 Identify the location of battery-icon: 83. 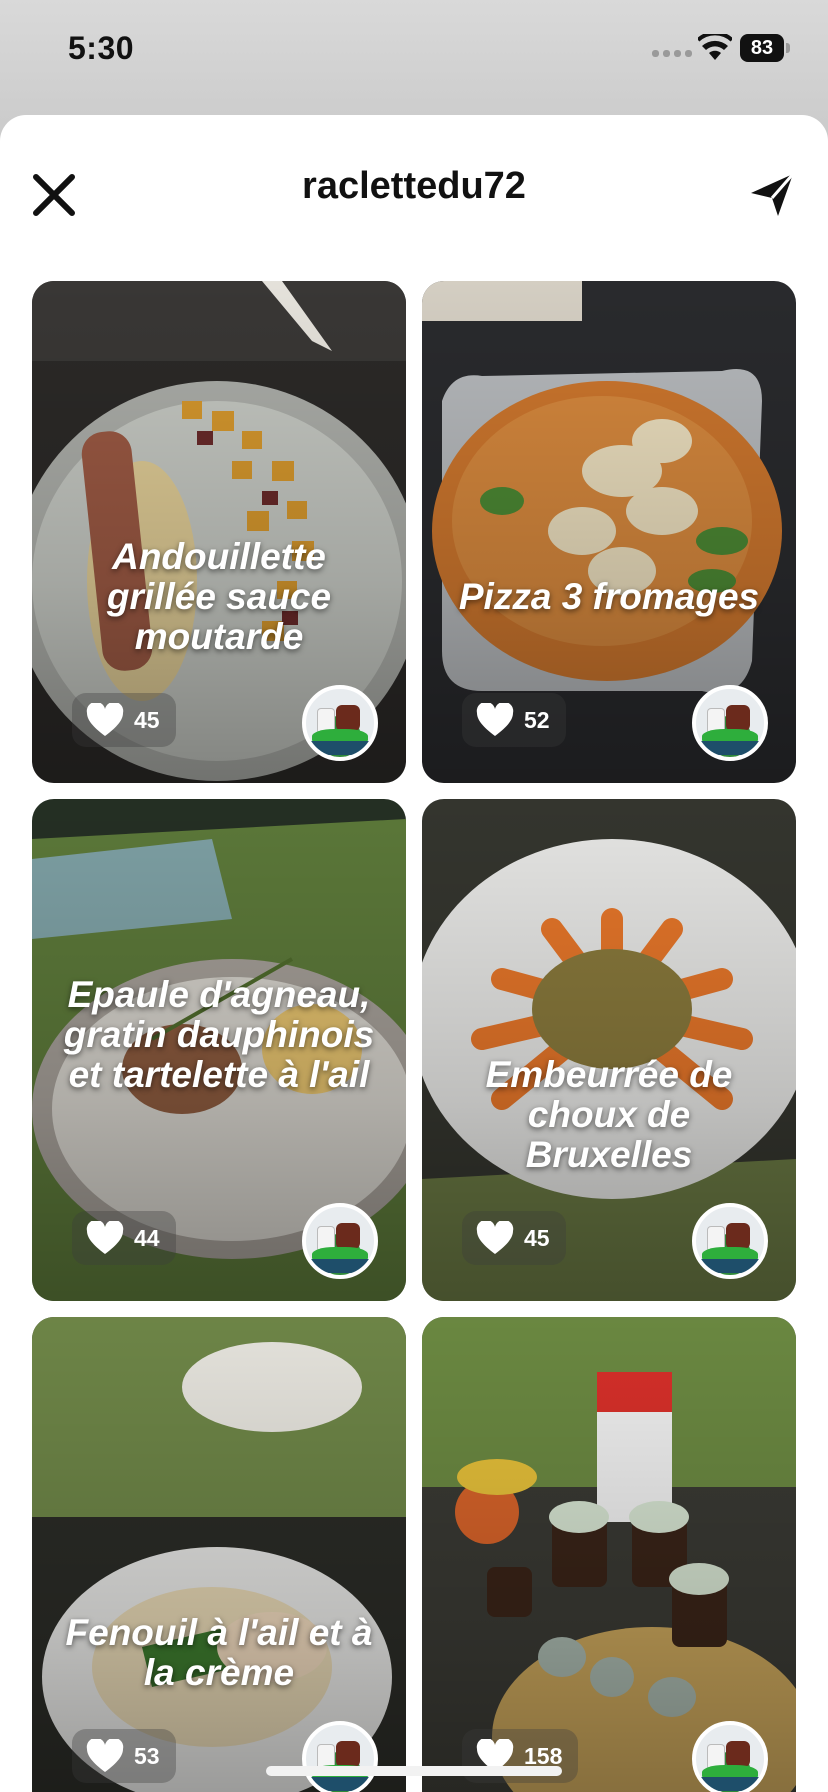
(765, 48).